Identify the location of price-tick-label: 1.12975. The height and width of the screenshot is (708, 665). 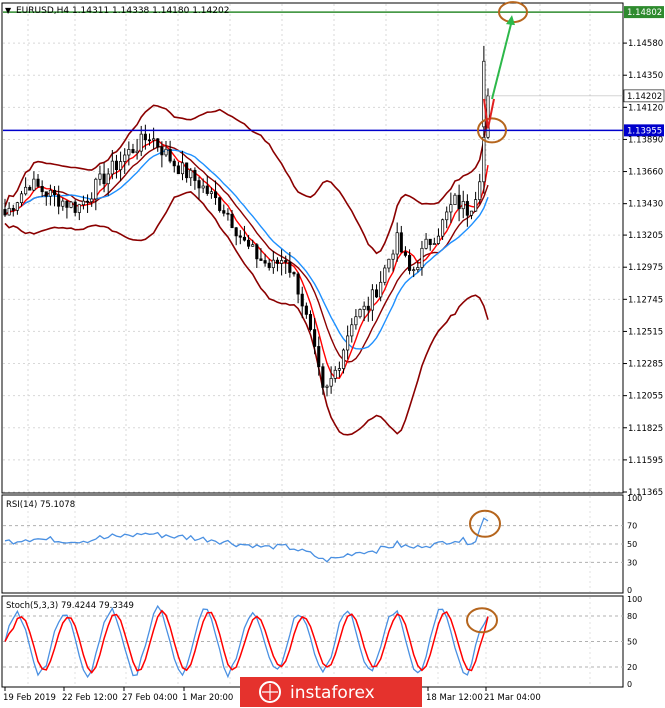
(645, 268).